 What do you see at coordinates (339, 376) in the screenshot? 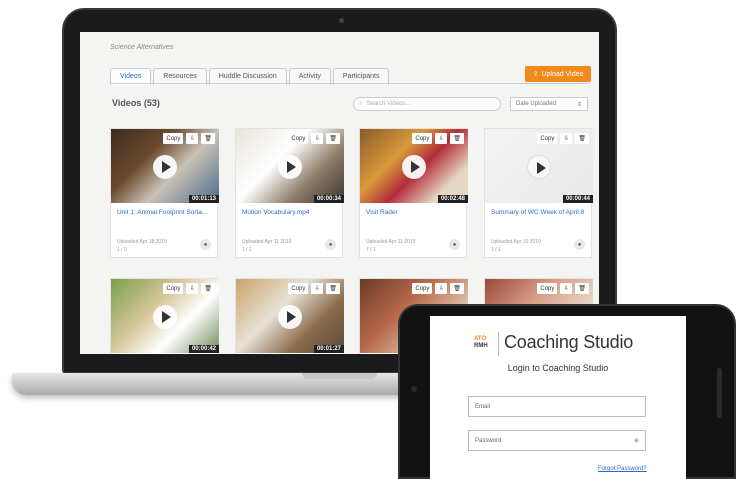
I see `laptop-notch` at bounding box center [339, 376].